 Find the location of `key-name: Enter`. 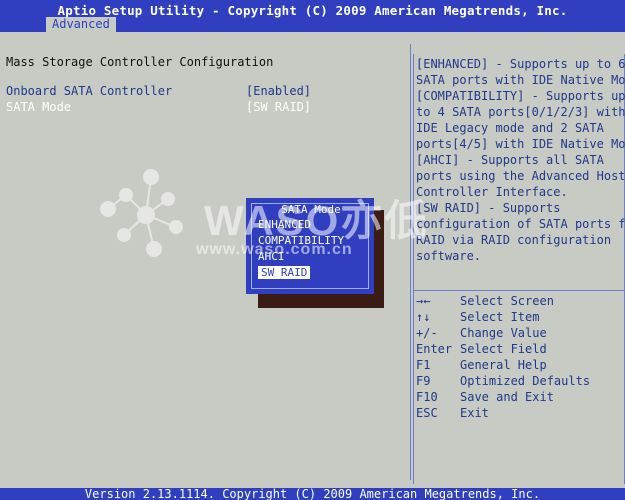

key-name: Enter is located at coordinates (434, 349).